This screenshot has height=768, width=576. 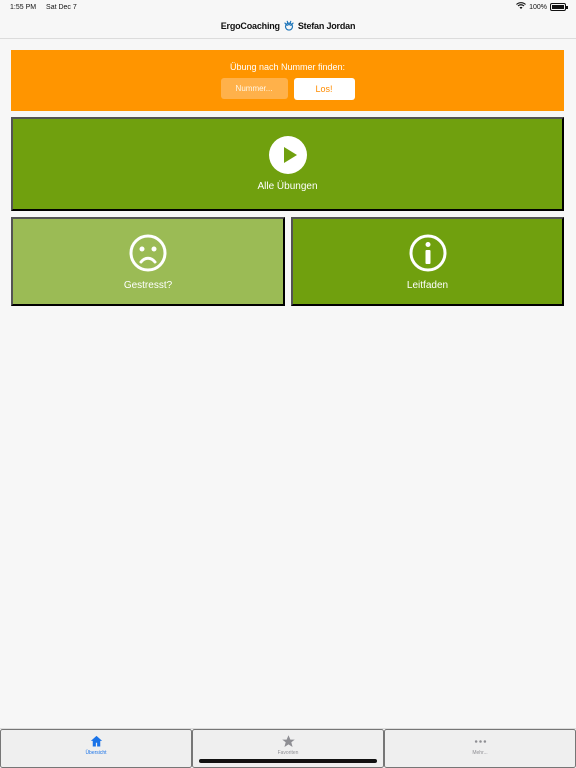 I want to click on brand-logo: ErgoCoaching Stefan Jordan, so click(x=288, y=26).